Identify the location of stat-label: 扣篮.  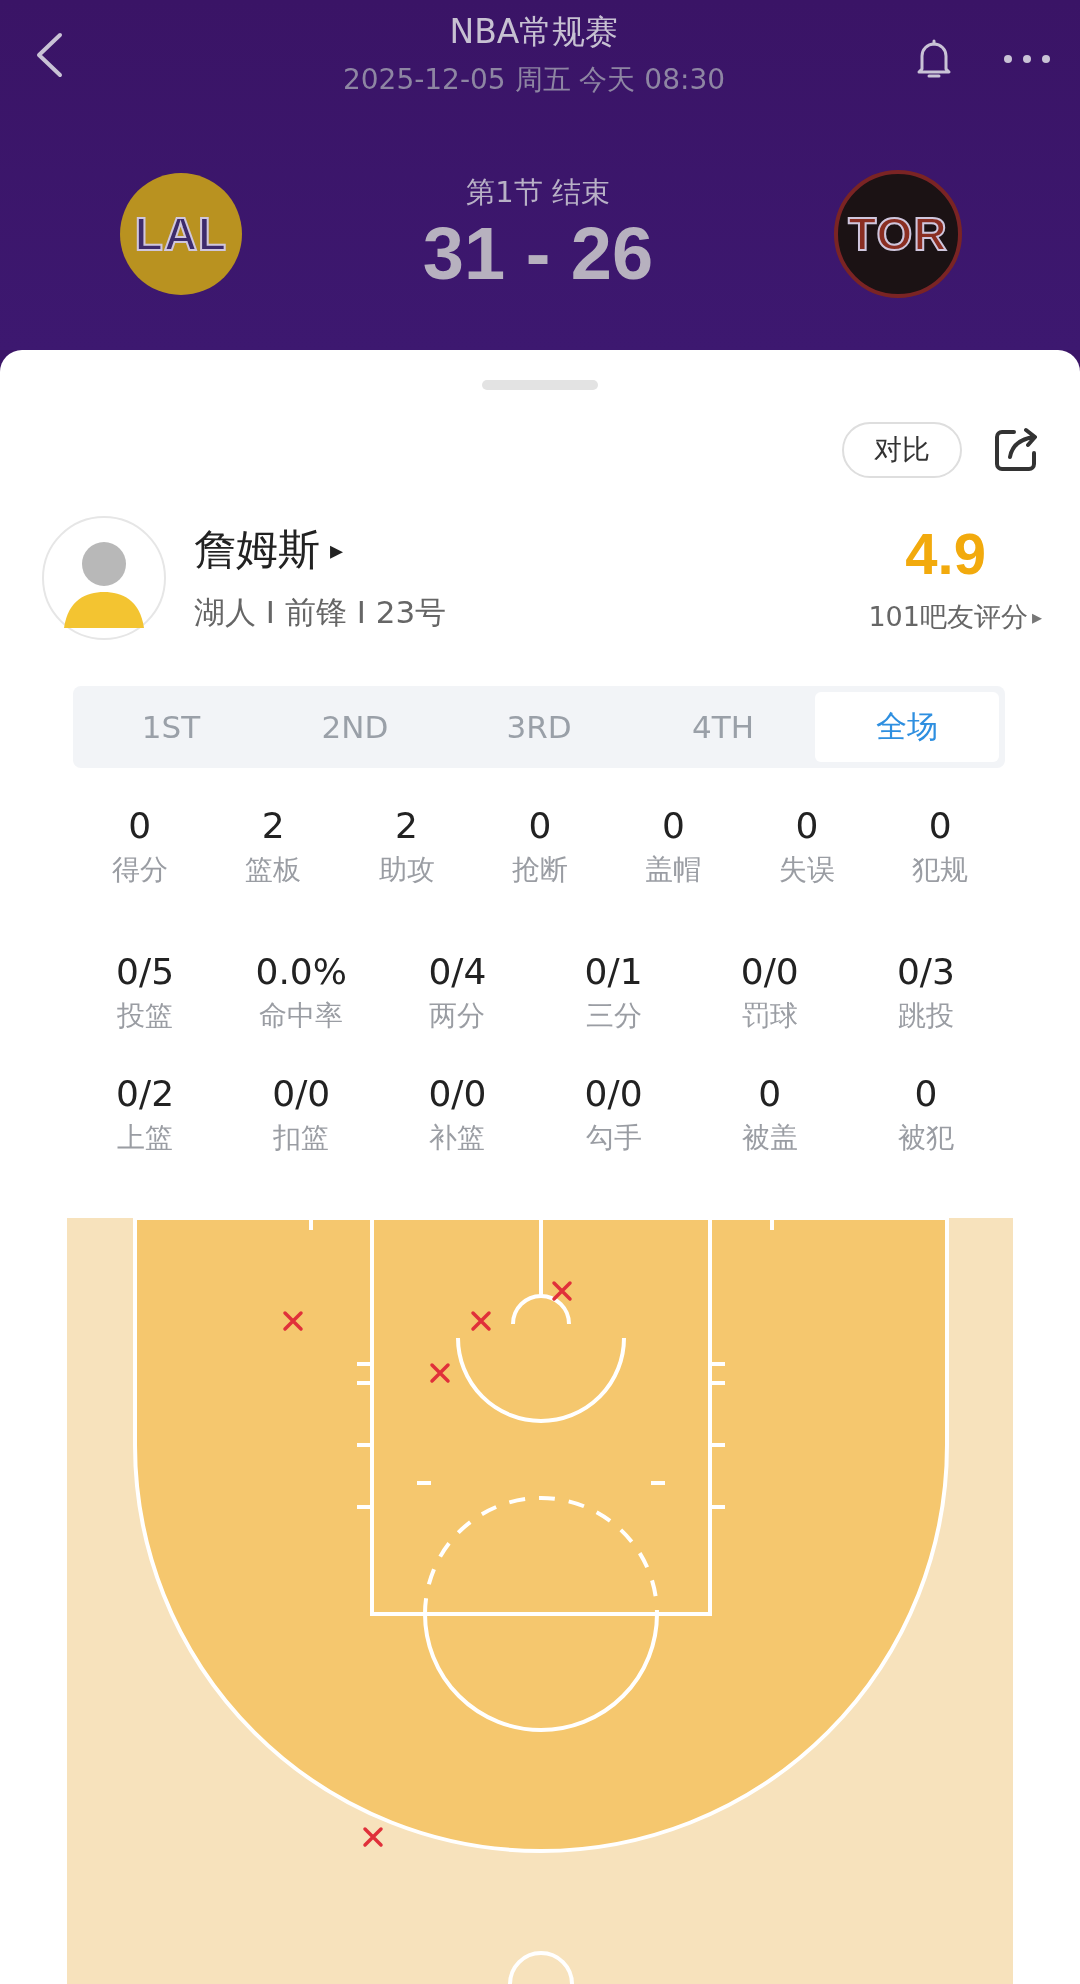
(301, 1138).